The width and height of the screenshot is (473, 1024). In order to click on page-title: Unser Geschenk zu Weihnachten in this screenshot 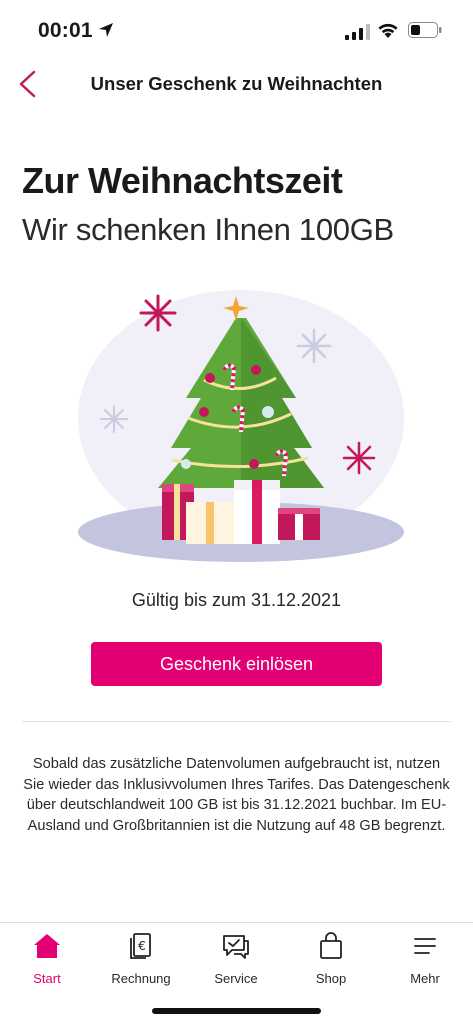, I will do `click(236, 83)`.